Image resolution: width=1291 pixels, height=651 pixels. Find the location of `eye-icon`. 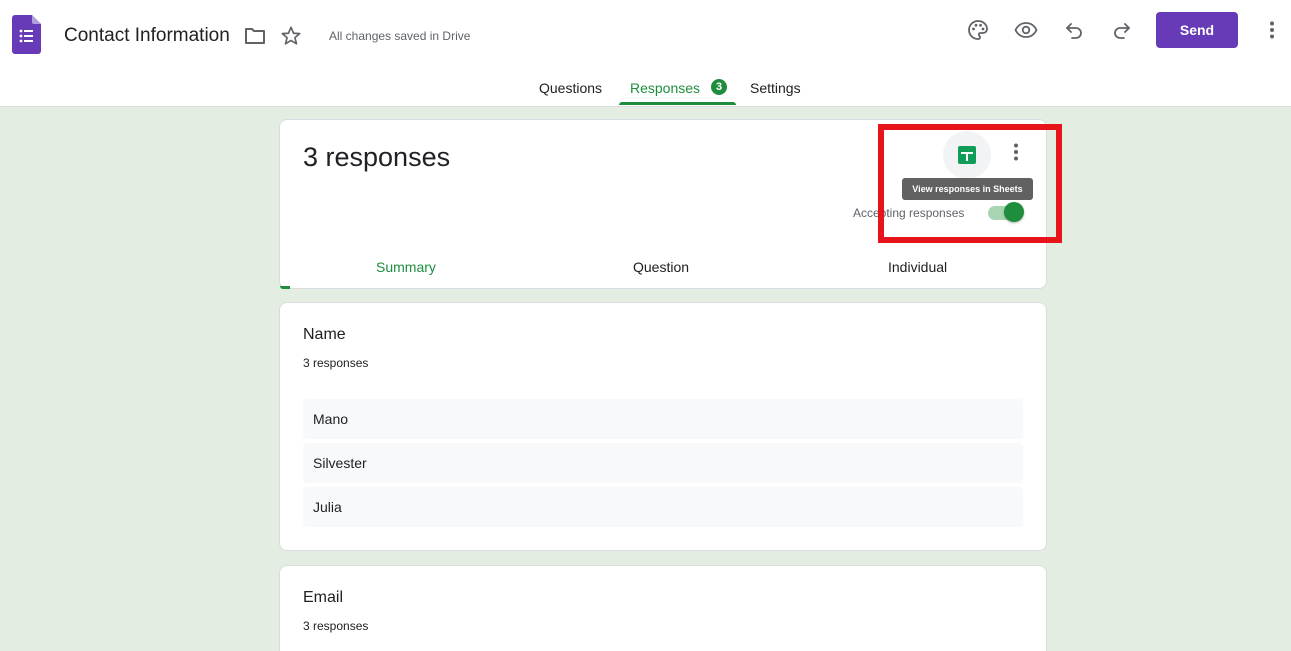

eye-icon is located at coordinates (1026, 30).